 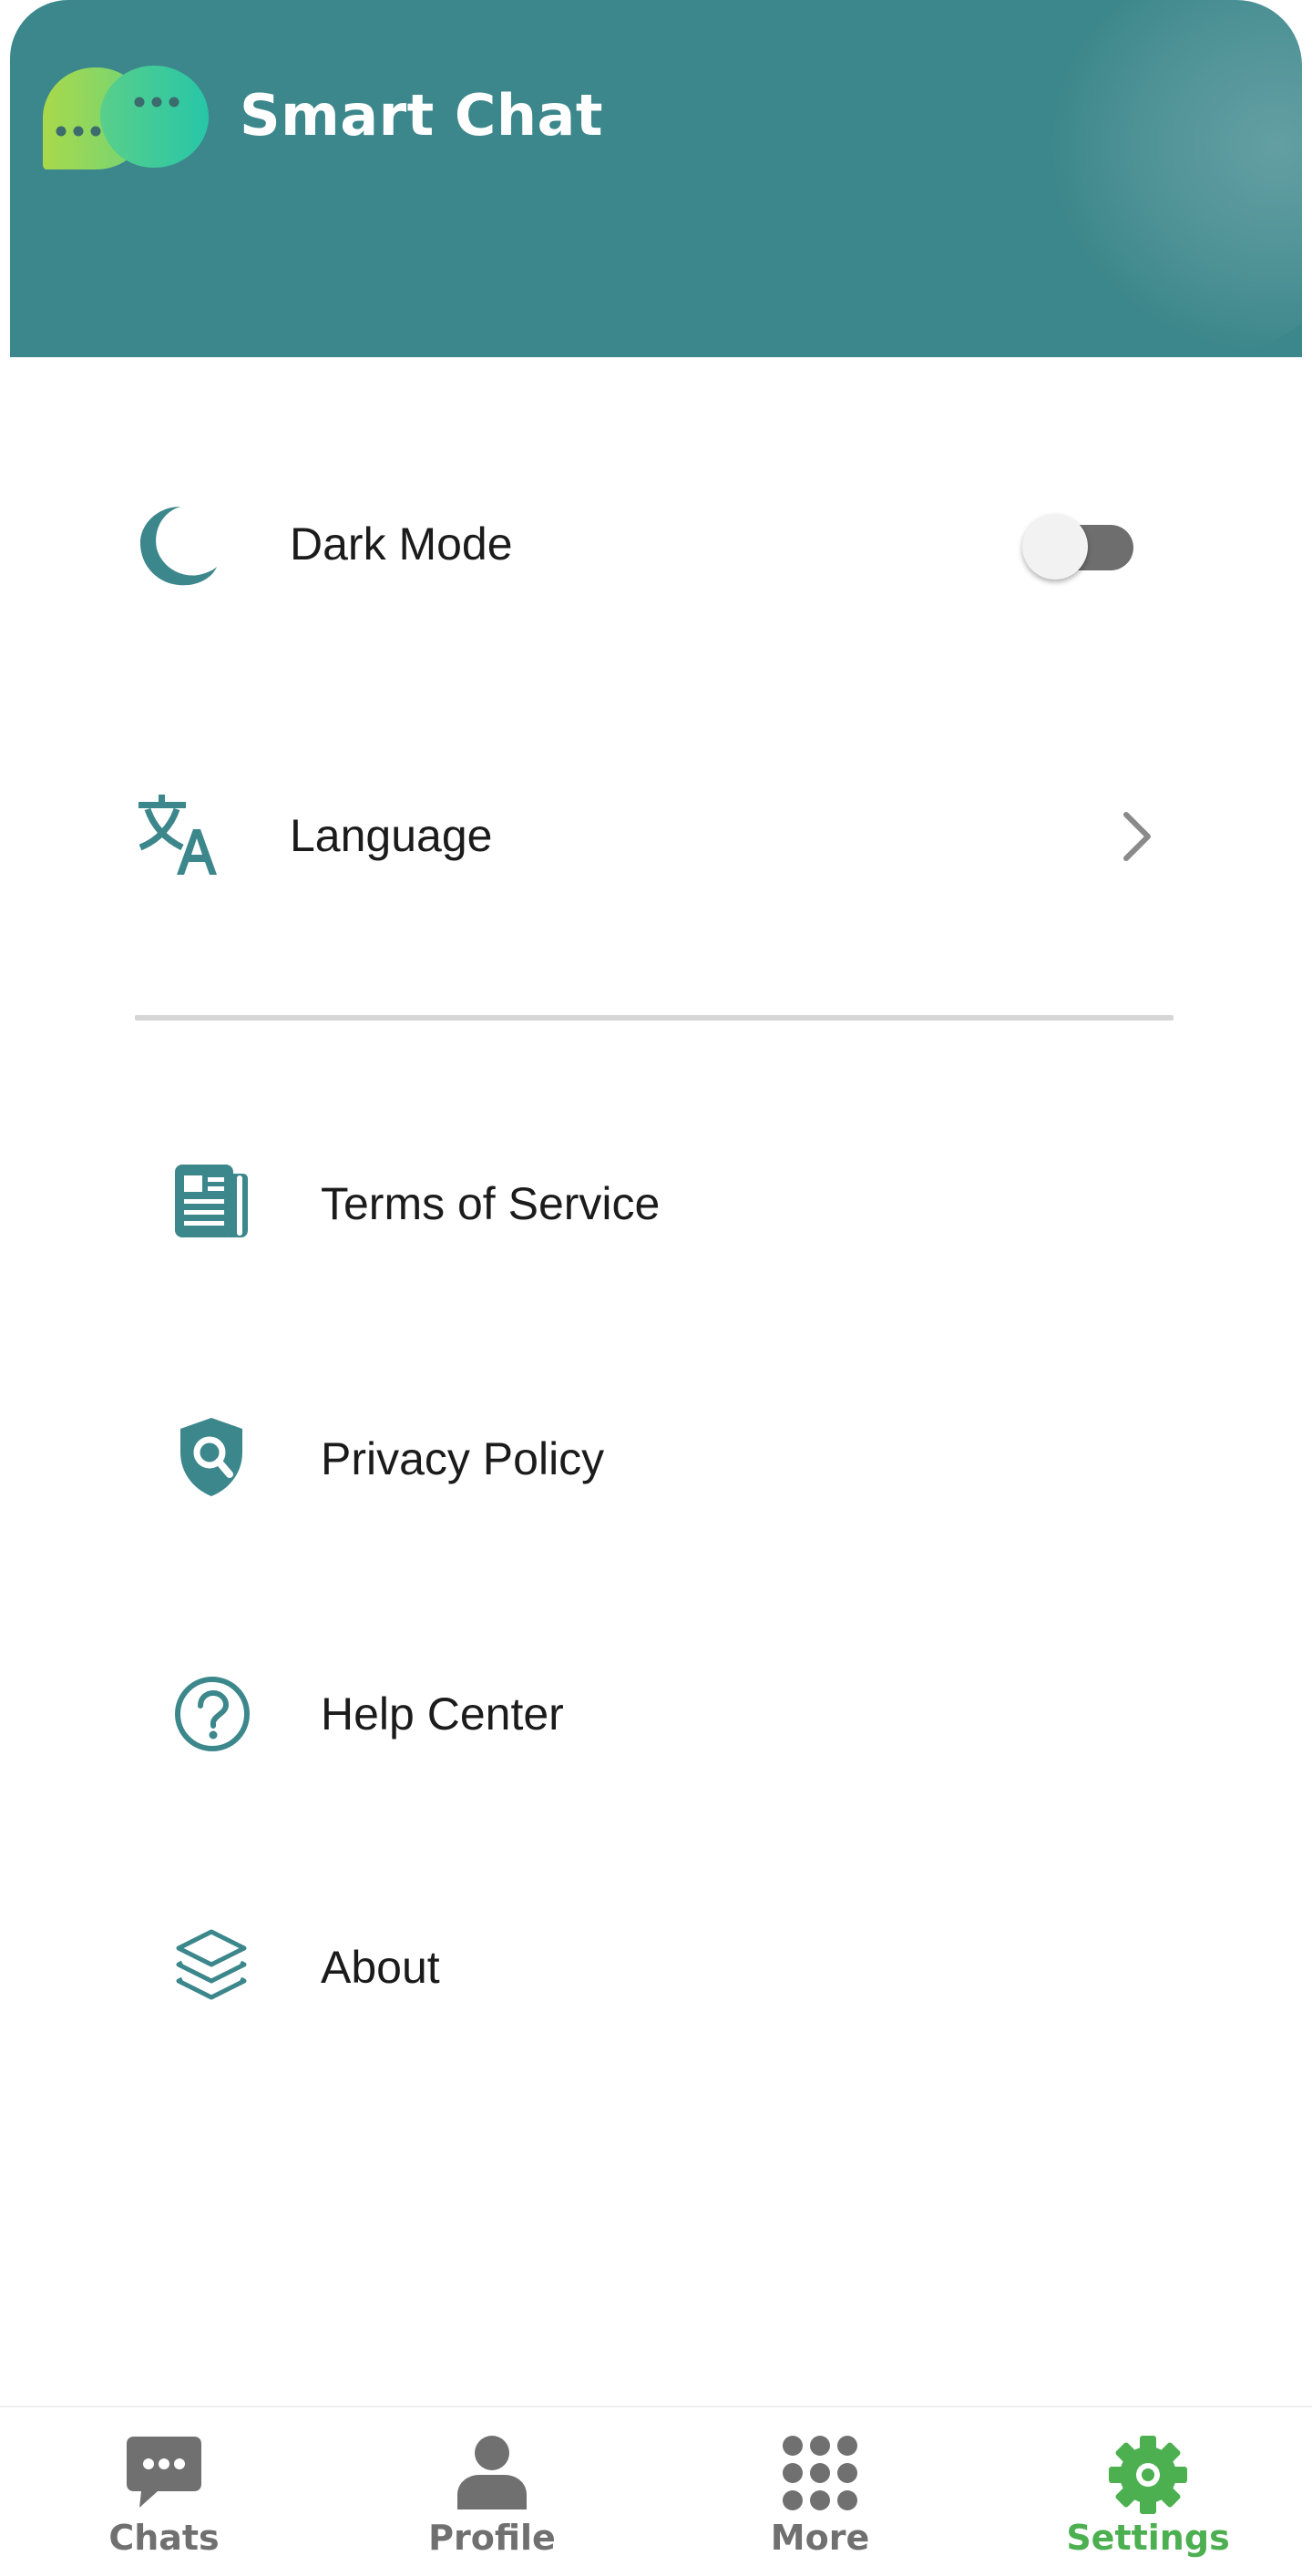 What do you see at coordinates (463, 1459) in the screenshot?
I see `privacy-policy-label: Privacy Policy` at bounding box center [463, 1459].